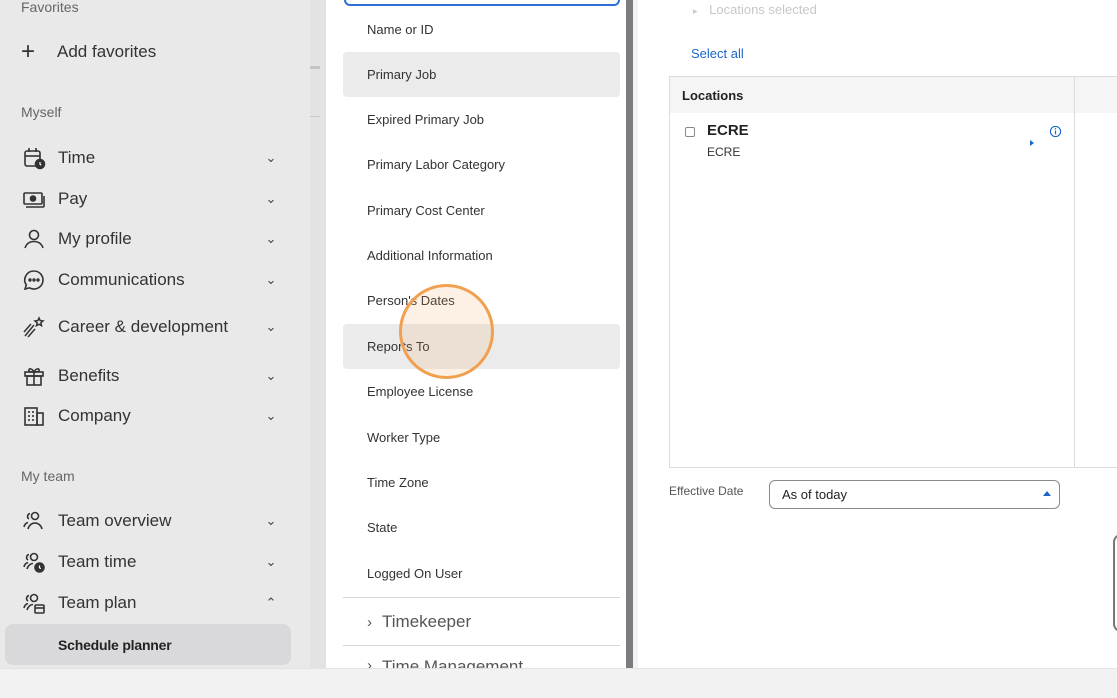  Describe the element at coordinates (34, 199) in the screenshot. I see `money-icon` at that location.